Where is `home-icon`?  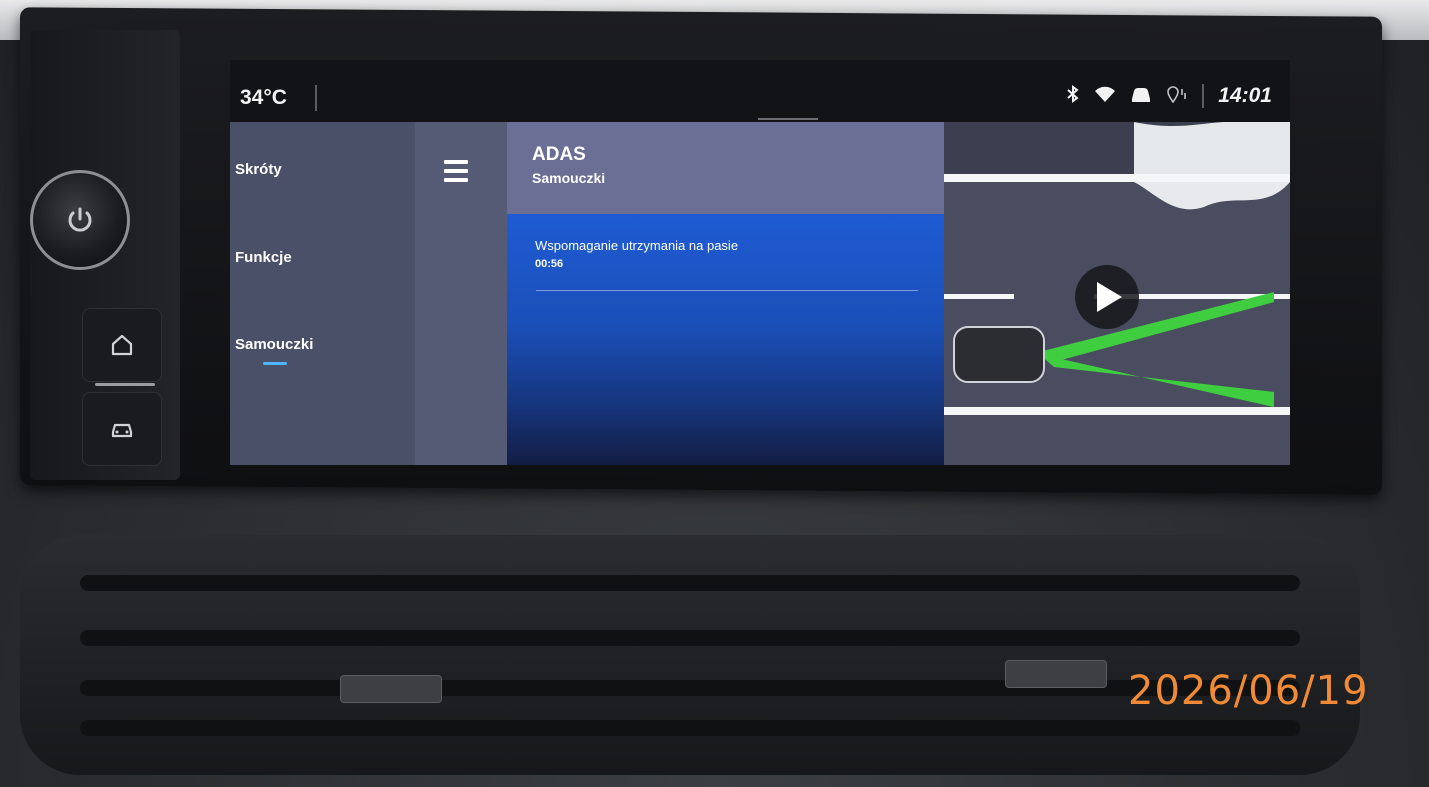
home-icon is located at coordinates (122, 345).